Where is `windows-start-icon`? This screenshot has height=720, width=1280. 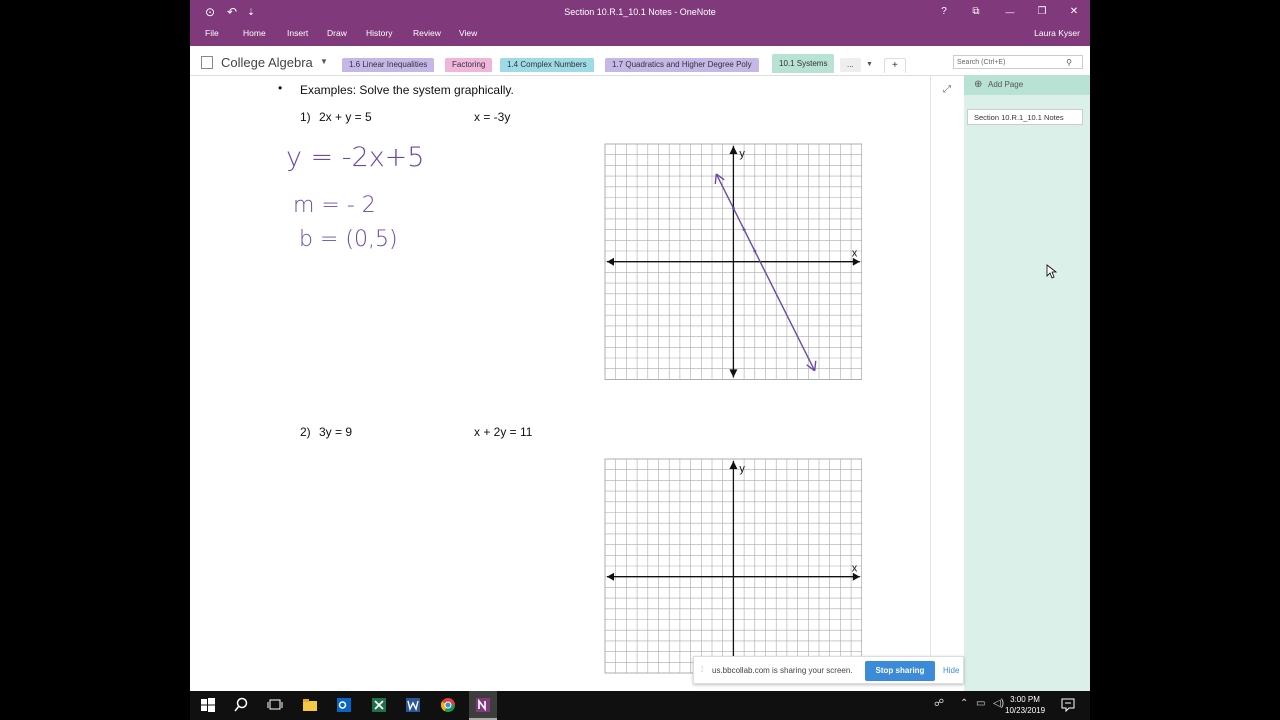 windows-start-icon is located at coordinates (208, 705).